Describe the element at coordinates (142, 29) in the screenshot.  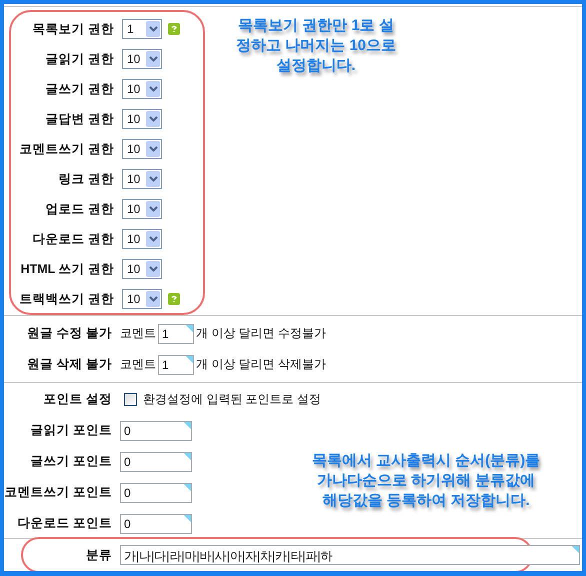
I see `permission-select: 1` at that location.